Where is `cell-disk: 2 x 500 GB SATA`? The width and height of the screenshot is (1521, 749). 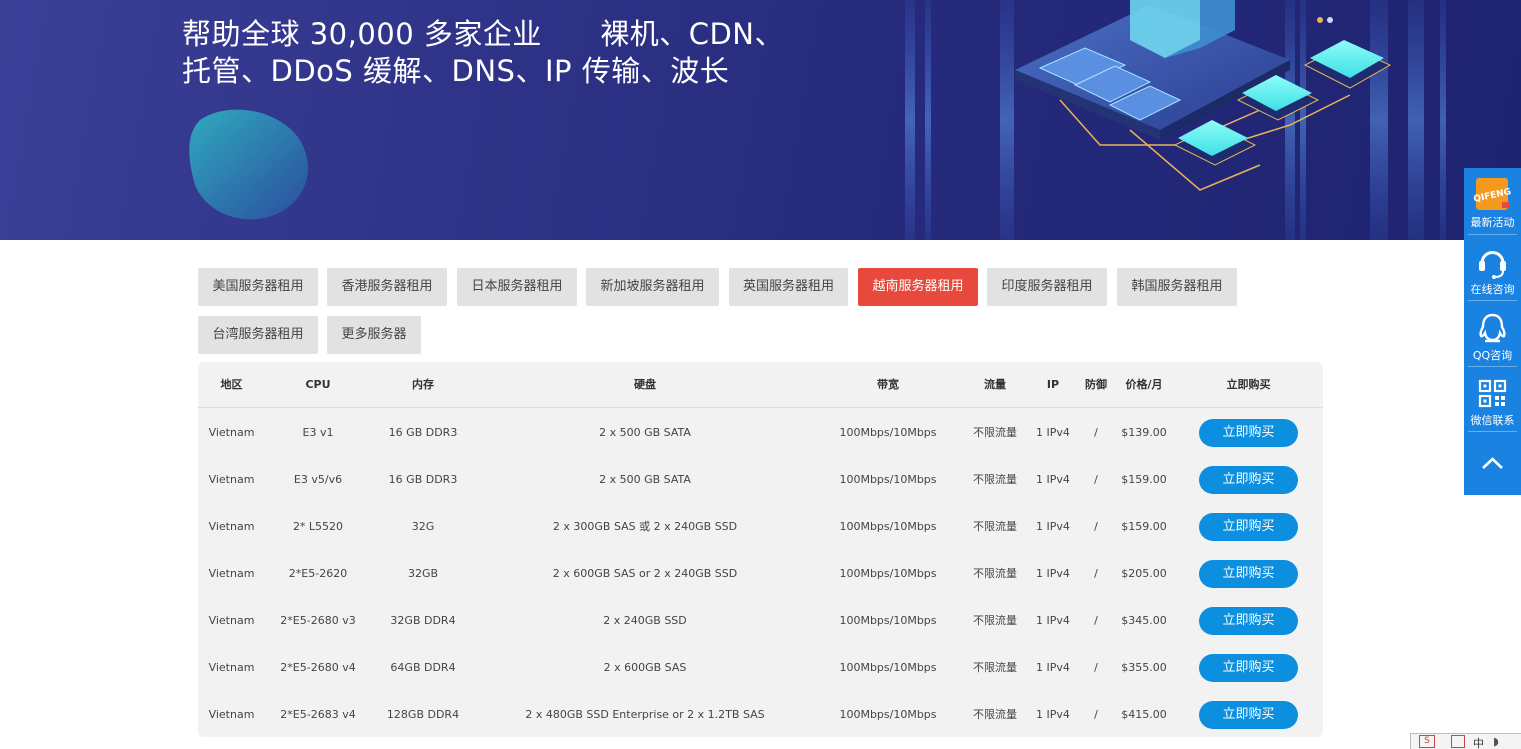 cell-disk: 2 x 500 GB SATA is located at coordinates (645, 479).